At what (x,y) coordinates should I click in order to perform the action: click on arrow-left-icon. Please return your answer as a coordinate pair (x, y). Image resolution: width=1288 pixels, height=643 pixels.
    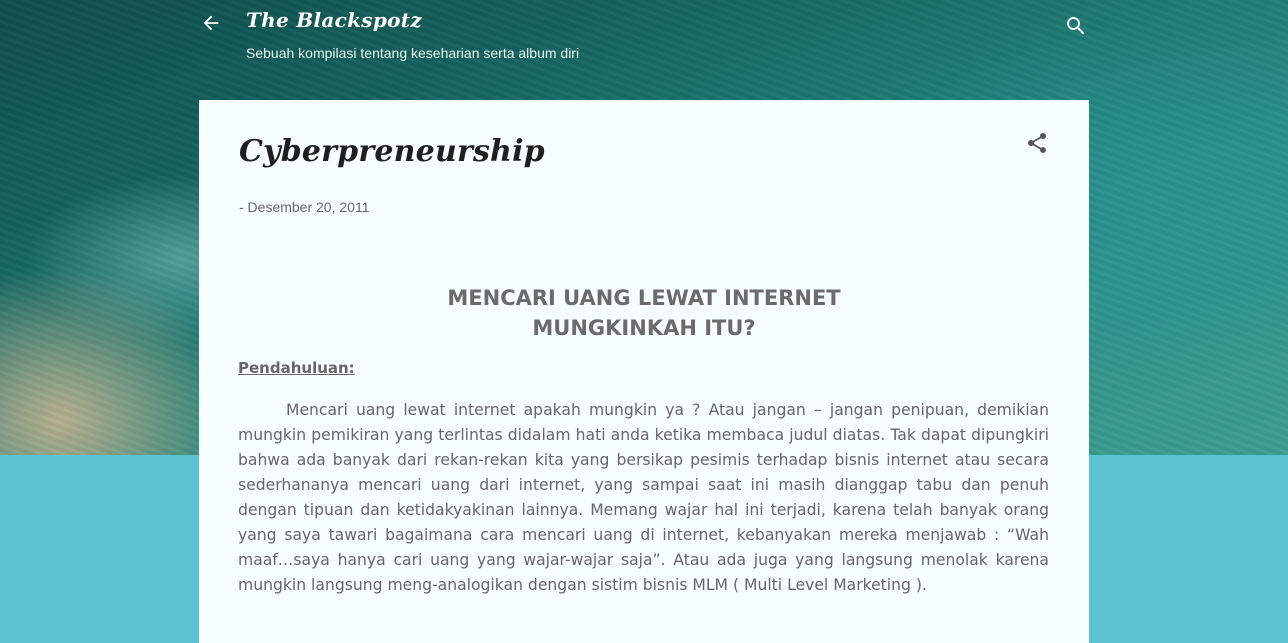
    Looking at the image, I should click on (211, 23).